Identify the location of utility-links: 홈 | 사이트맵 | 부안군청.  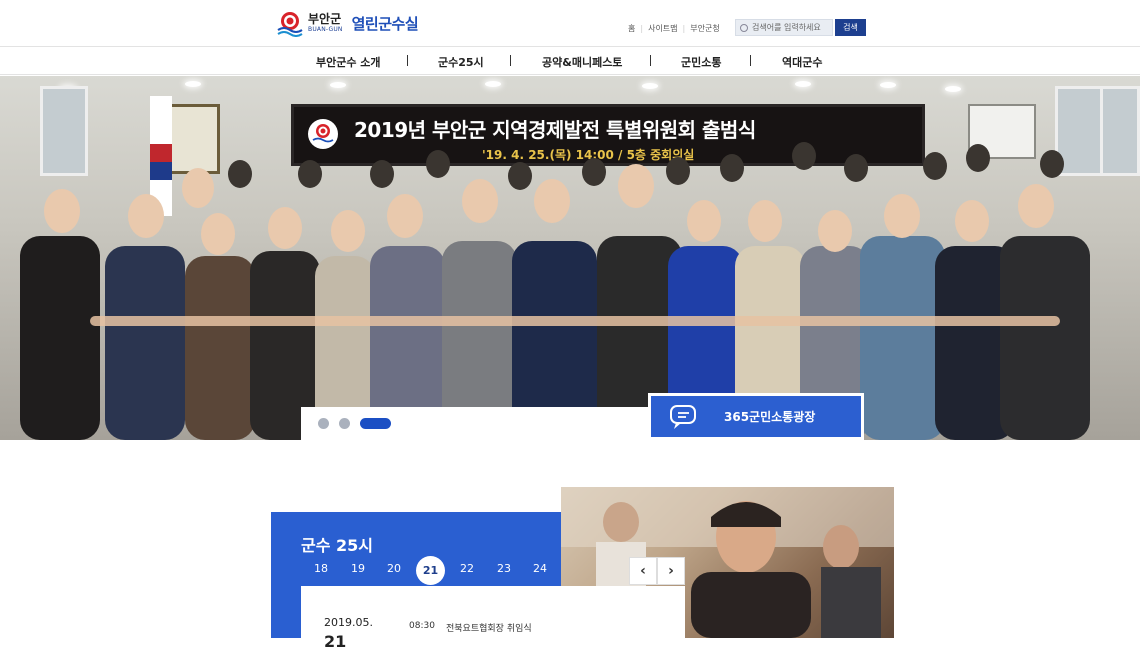
(674, 28).